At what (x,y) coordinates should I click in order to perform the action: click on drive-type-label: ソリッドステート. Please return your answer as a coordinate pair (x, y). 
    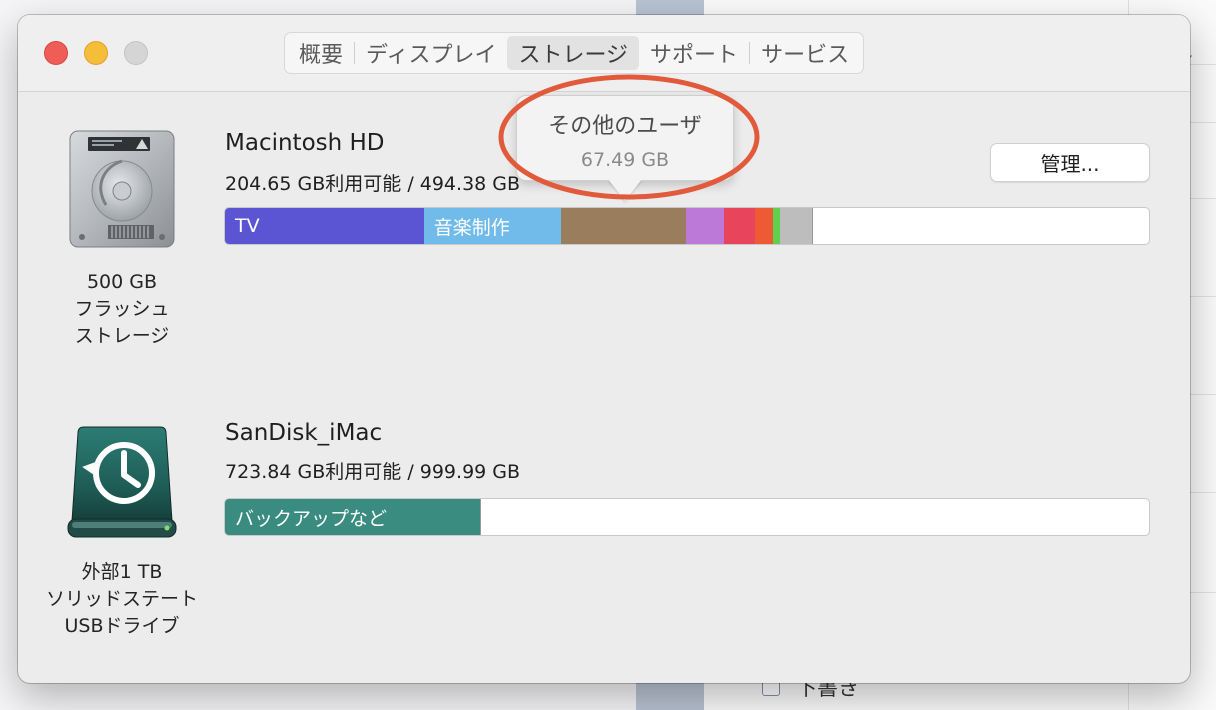
    Looking at the image, I should click on (121, 599).